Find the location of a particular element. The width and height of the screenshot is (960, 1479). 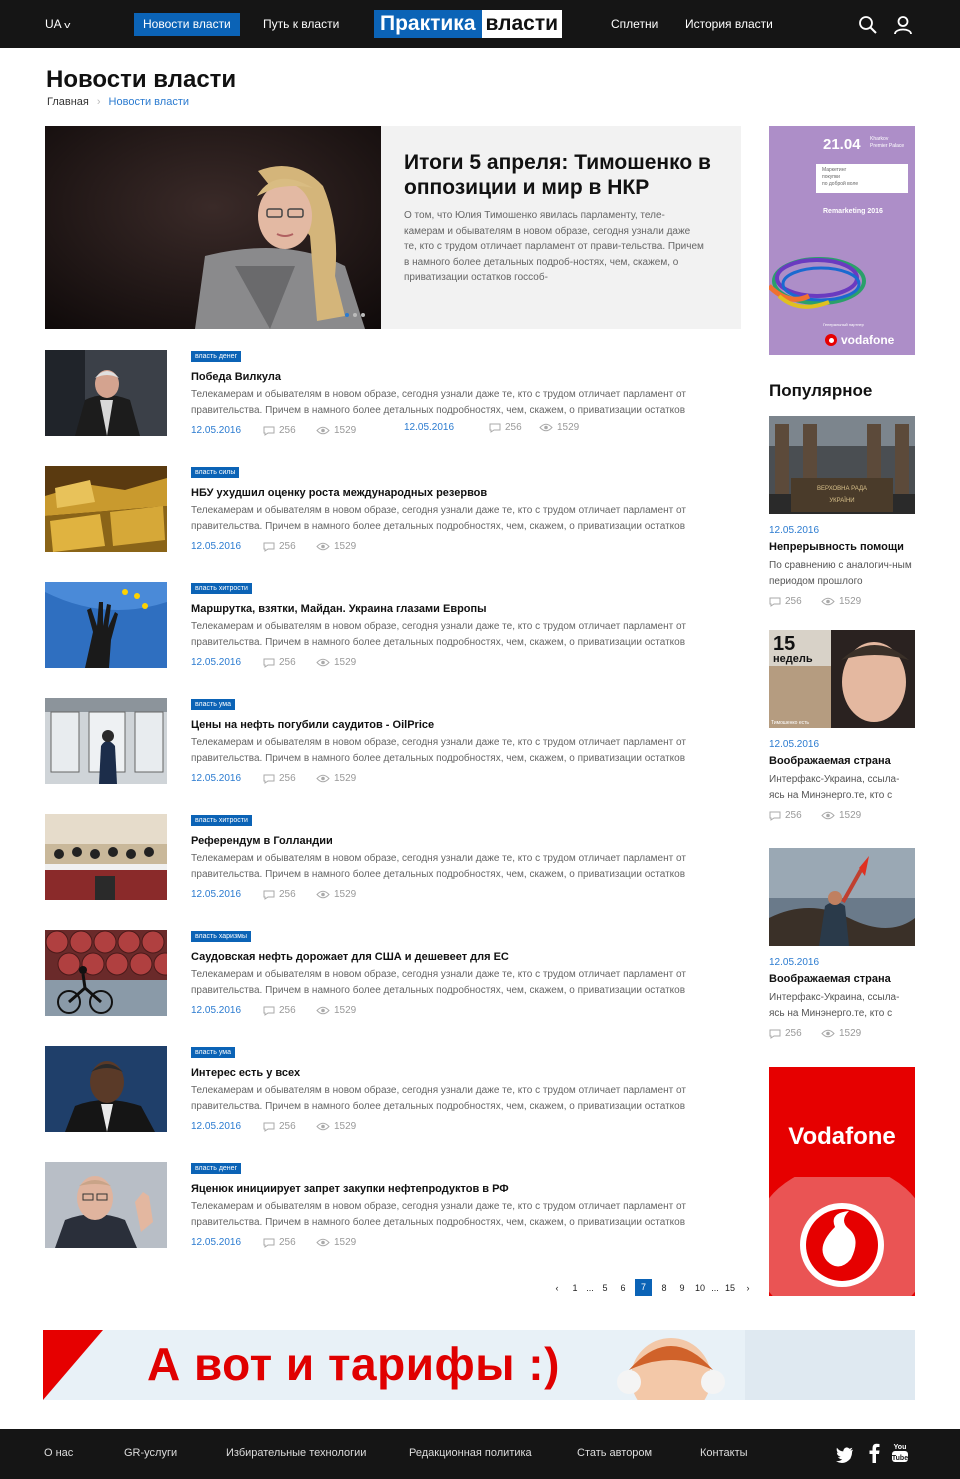

youtube-icon: You Tube is located at coordinates (900, 1452).